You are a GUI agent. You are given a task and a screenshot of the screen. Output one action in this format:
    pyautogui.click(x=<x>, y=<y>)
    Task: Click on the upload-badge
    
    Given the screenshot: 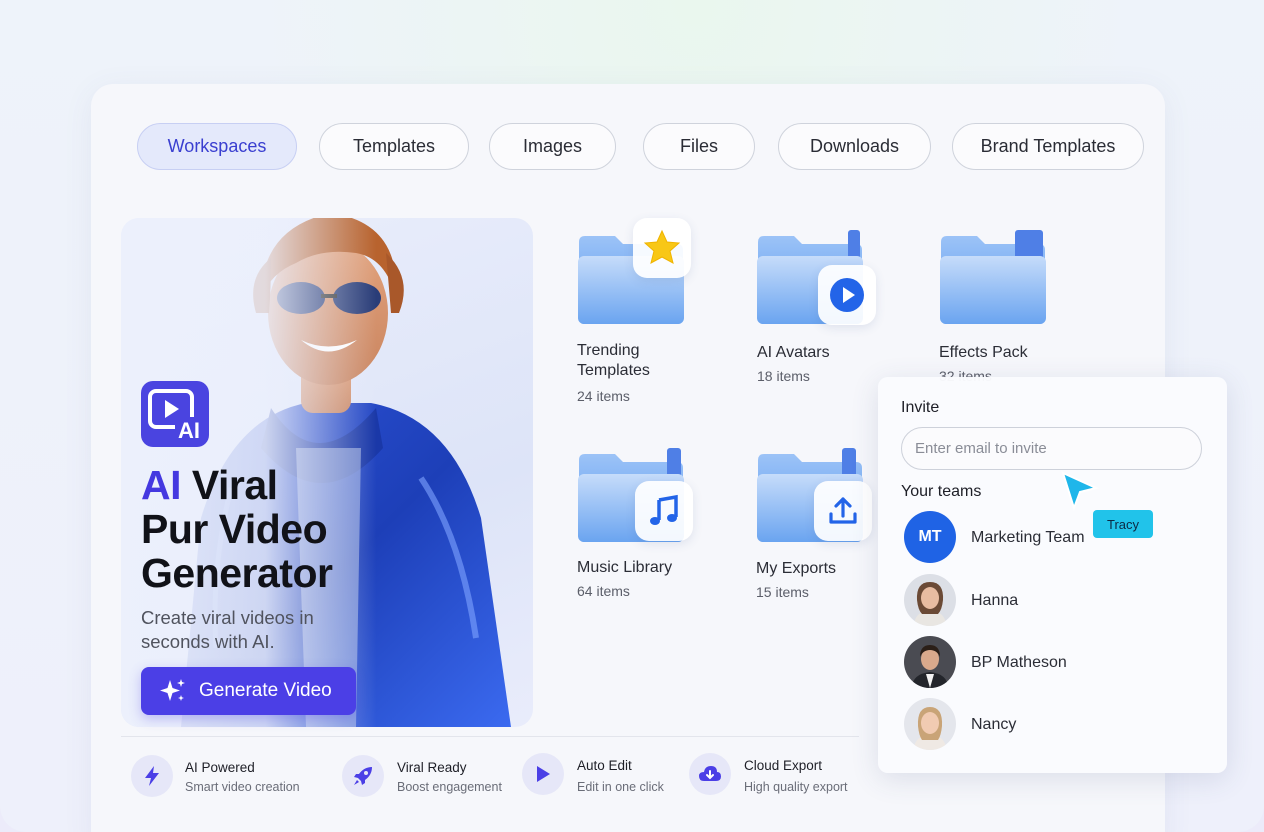 What is the action you would take?
    pyautogui.click(x=843, y=511)
    